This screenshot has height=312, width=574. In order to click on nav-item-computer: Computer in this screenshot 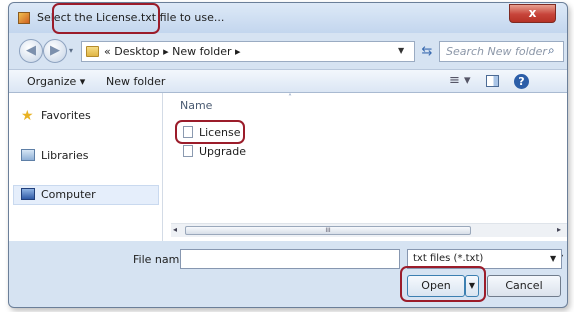, I will do `click(58, 197)`.